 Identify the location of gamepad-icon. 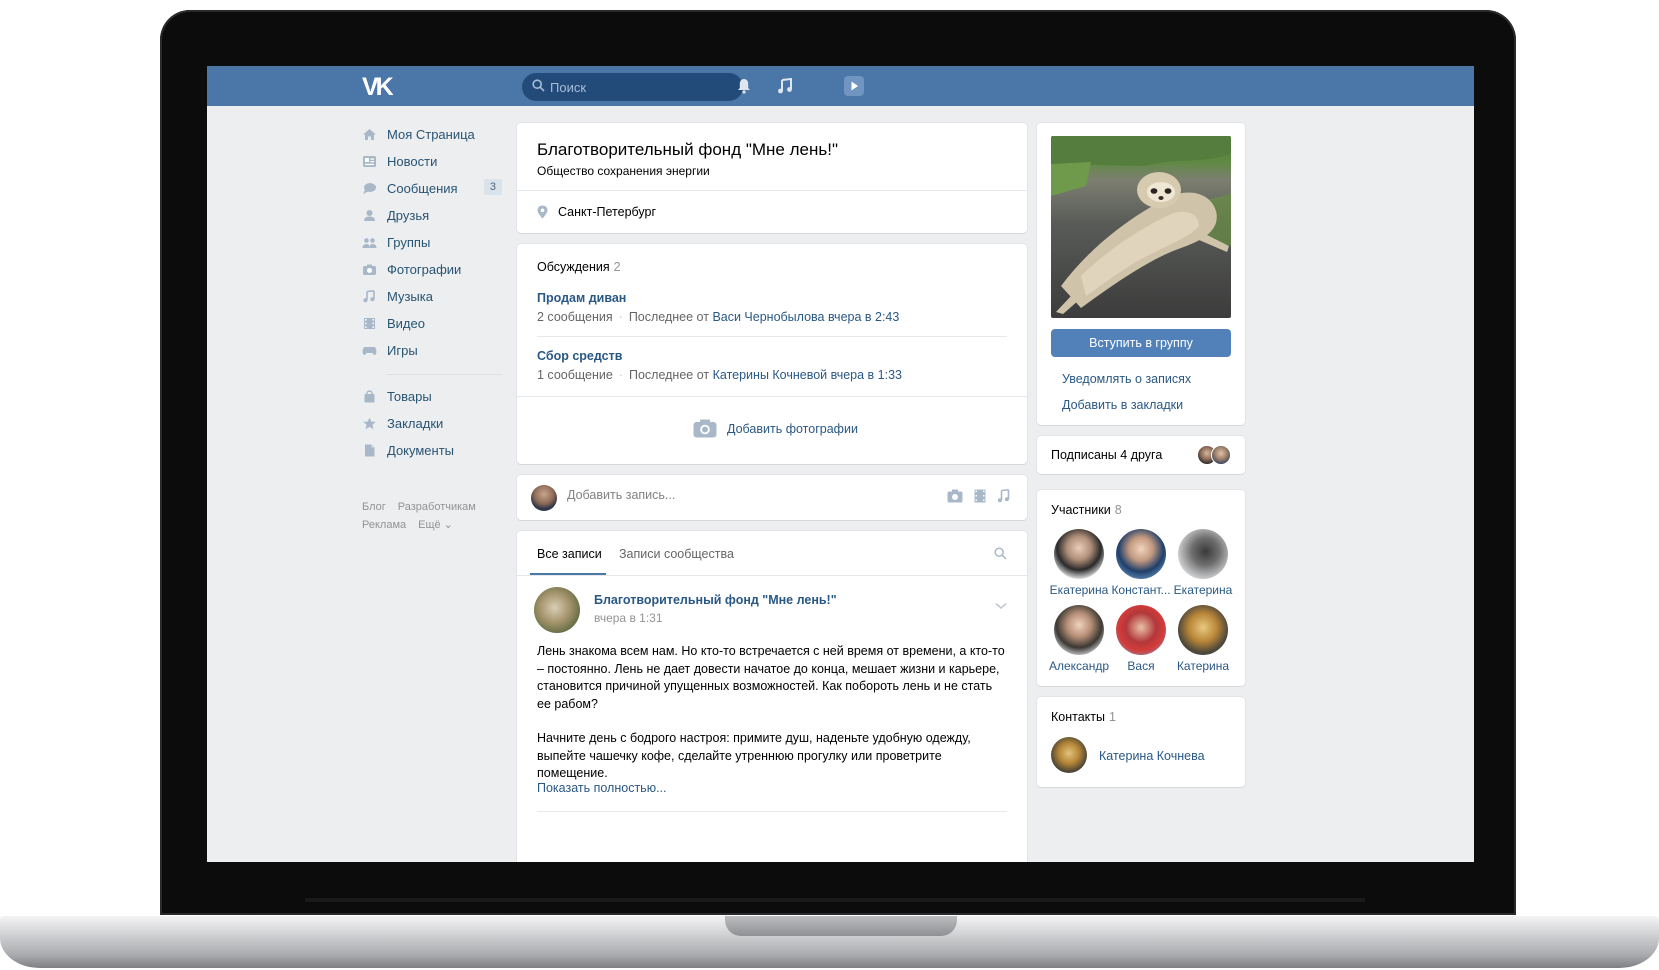
(369, 350).